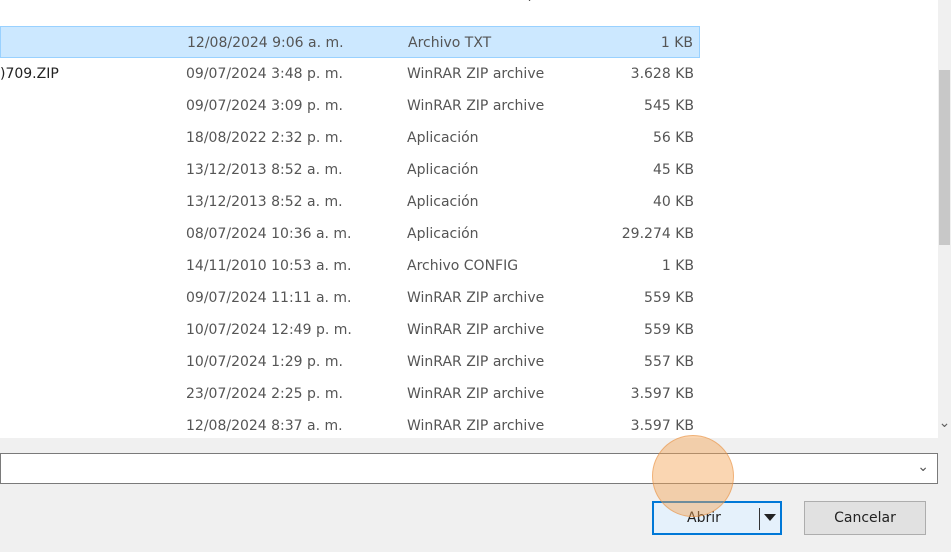  What do you see at coordinates (269, 330) in the screenshot?
I see `date-cell: 10/07/2024 12:49 p. m.` at bounding box center [269, 330].